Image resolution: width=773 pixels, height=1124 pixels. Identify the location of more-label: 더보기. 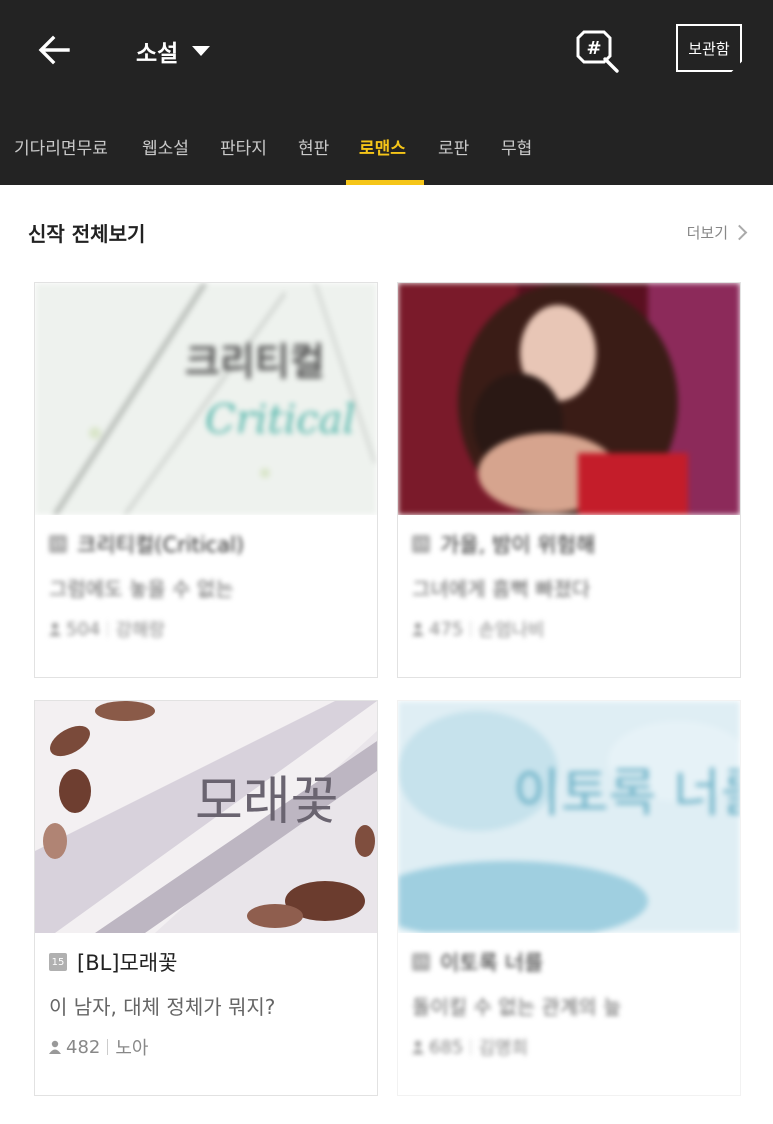
(707, 233).